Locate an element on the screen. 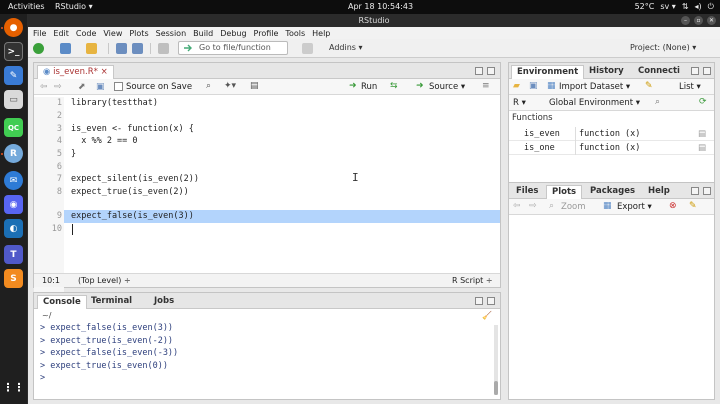 The image size is (720, 404). app-grid-icon: ⋮⋮ is located at coordinates (14, 387).